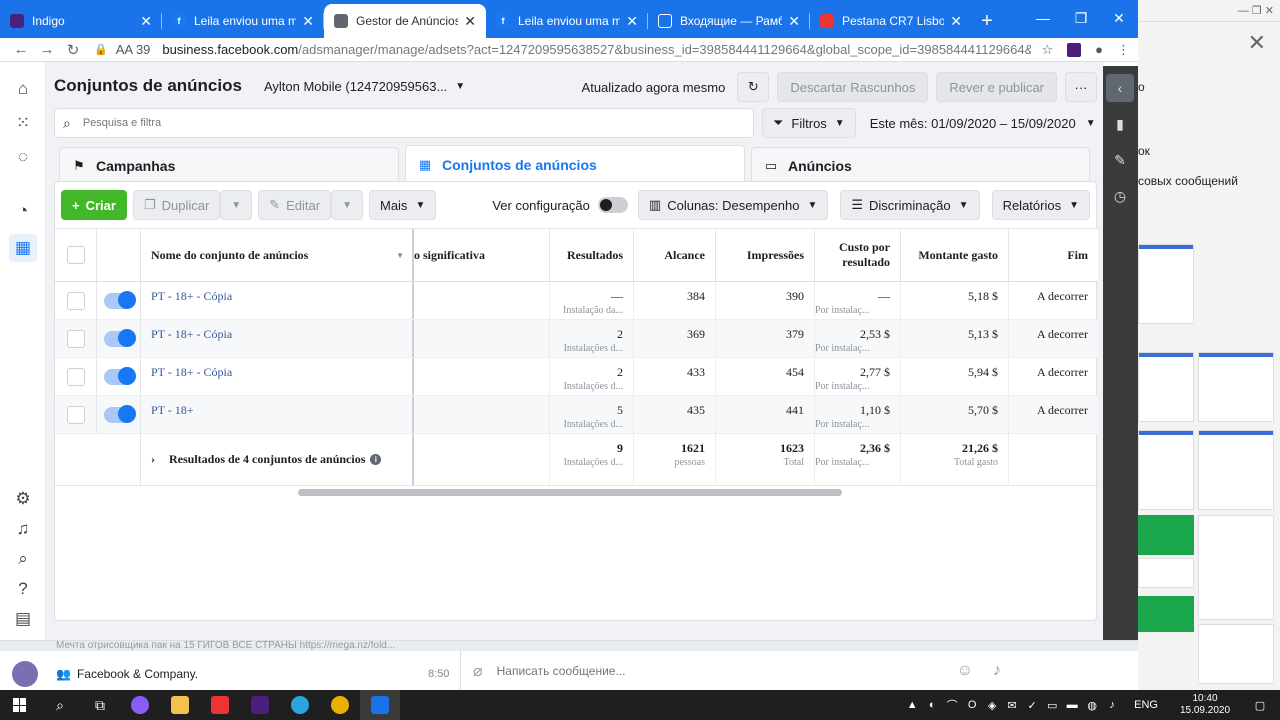 The width and height of the screenshot is (1280, 720). Describe the element at coordinates (23, 211) in the screenshot. I see `dashboard-icon: ◔` at that location.